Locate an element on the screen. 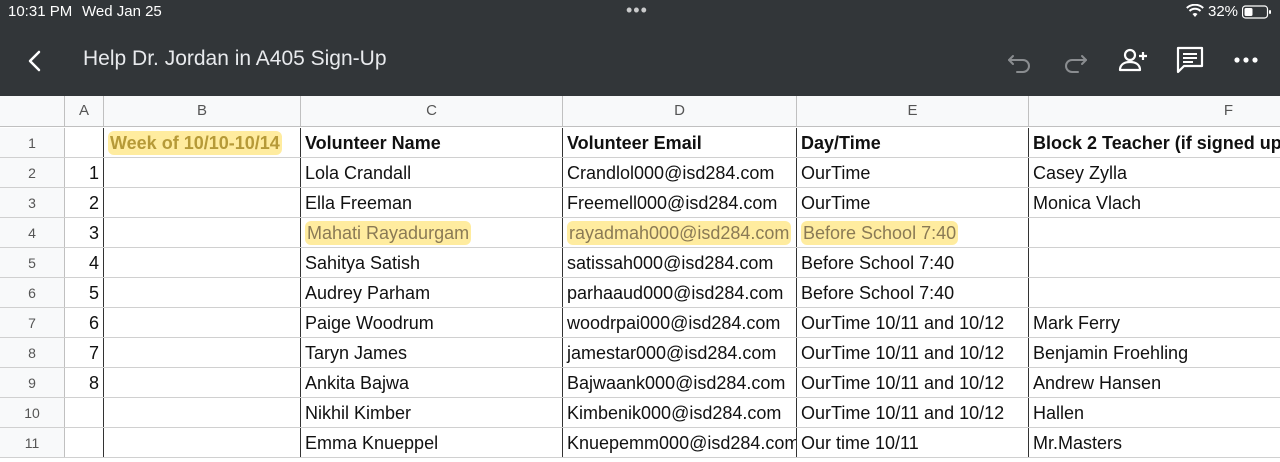  cell-c-5: Sahitya Satish is located at coordinates (432, 262).